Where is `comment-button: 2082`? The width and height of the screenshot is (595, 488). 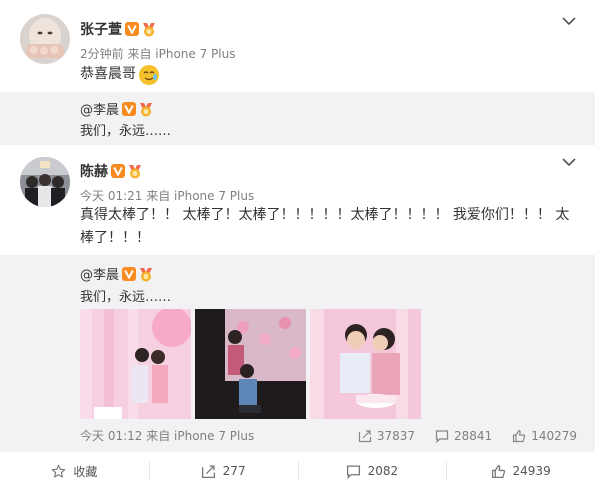 comment-button: 2082 is located at coordinates (372, 470).